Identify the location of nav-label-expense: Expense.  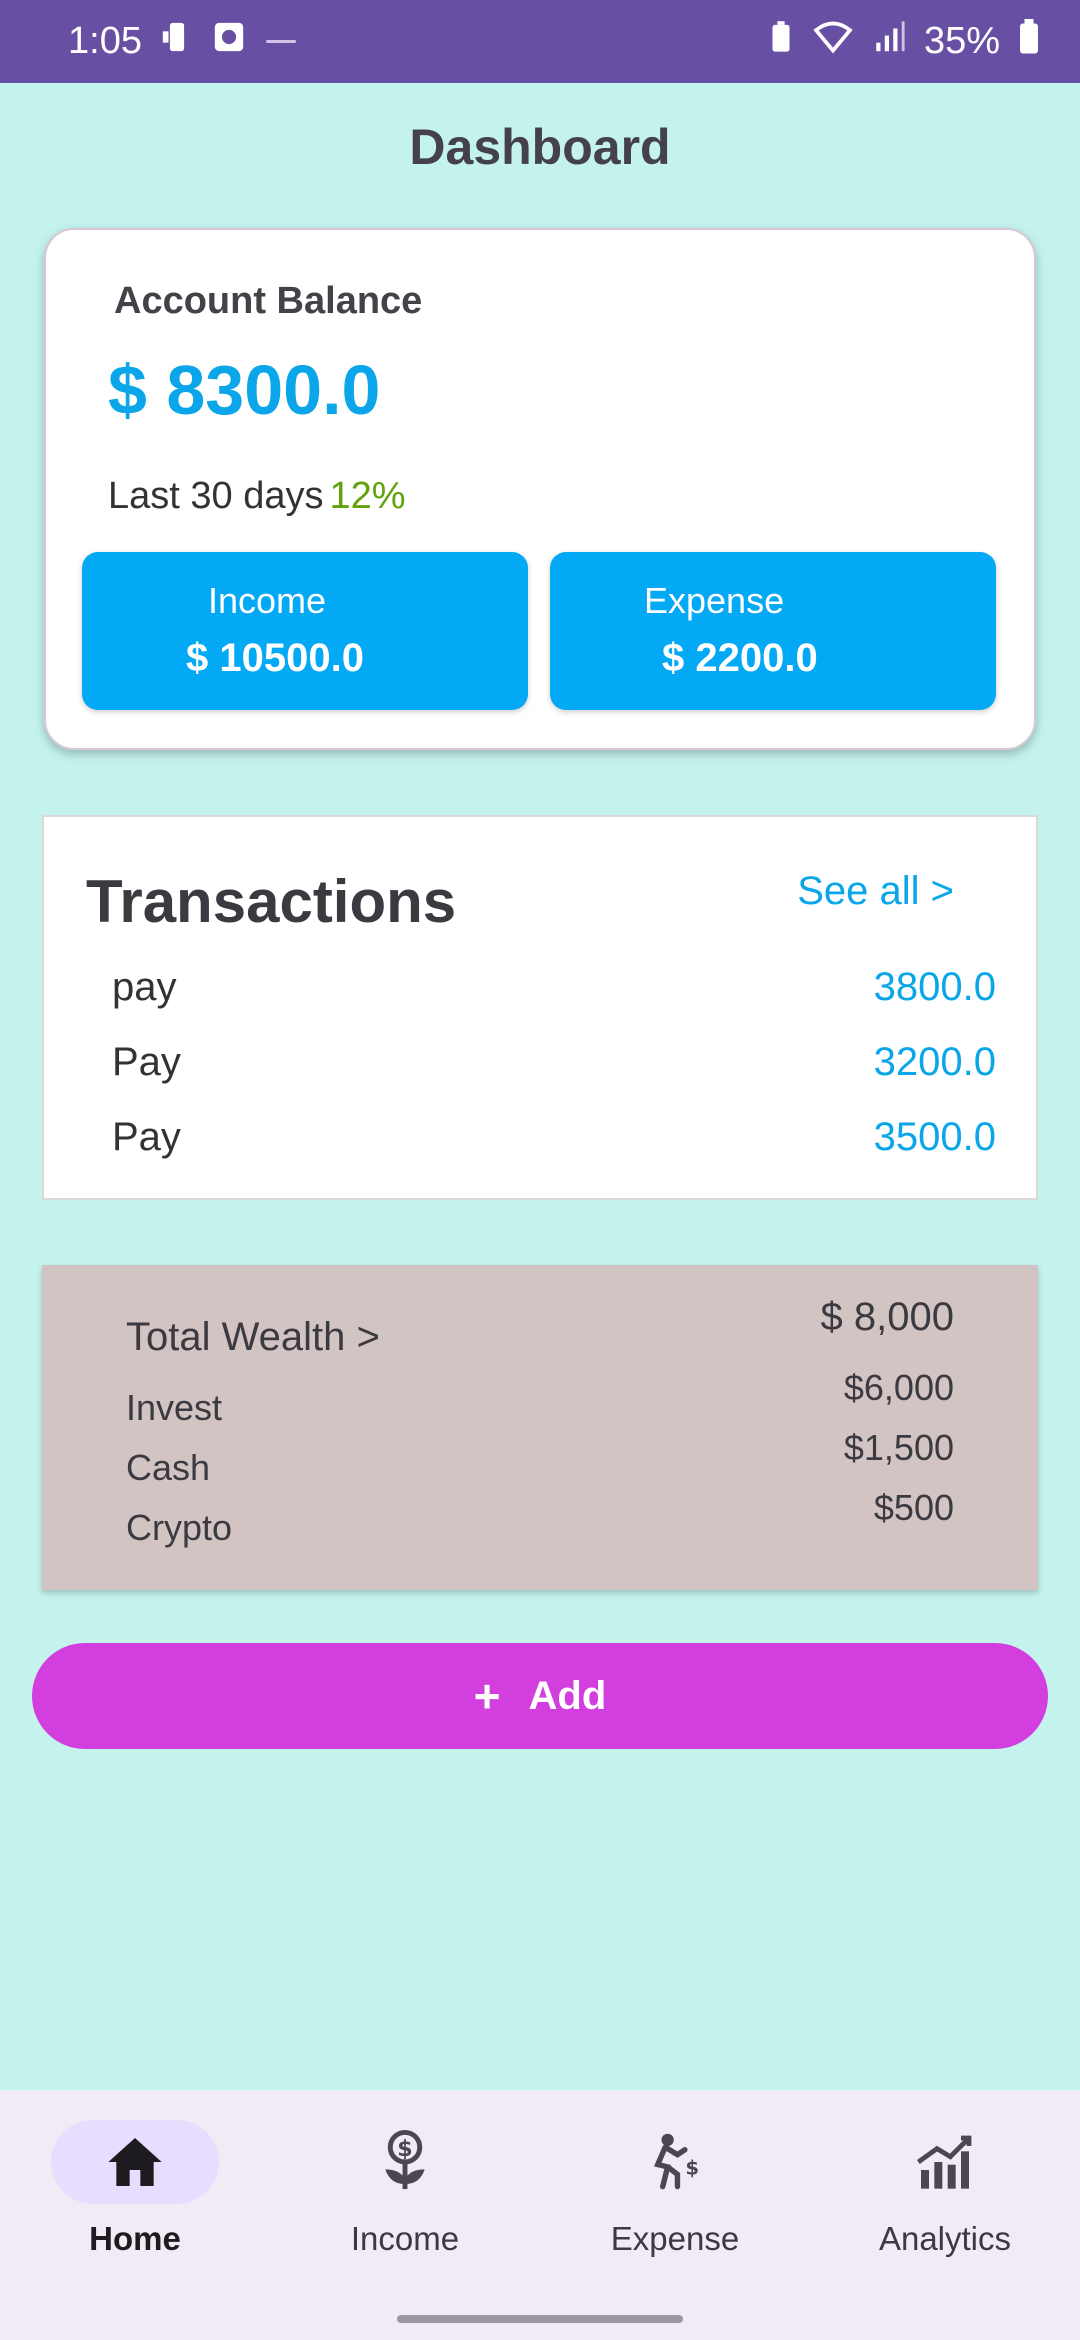
(675, 2238).